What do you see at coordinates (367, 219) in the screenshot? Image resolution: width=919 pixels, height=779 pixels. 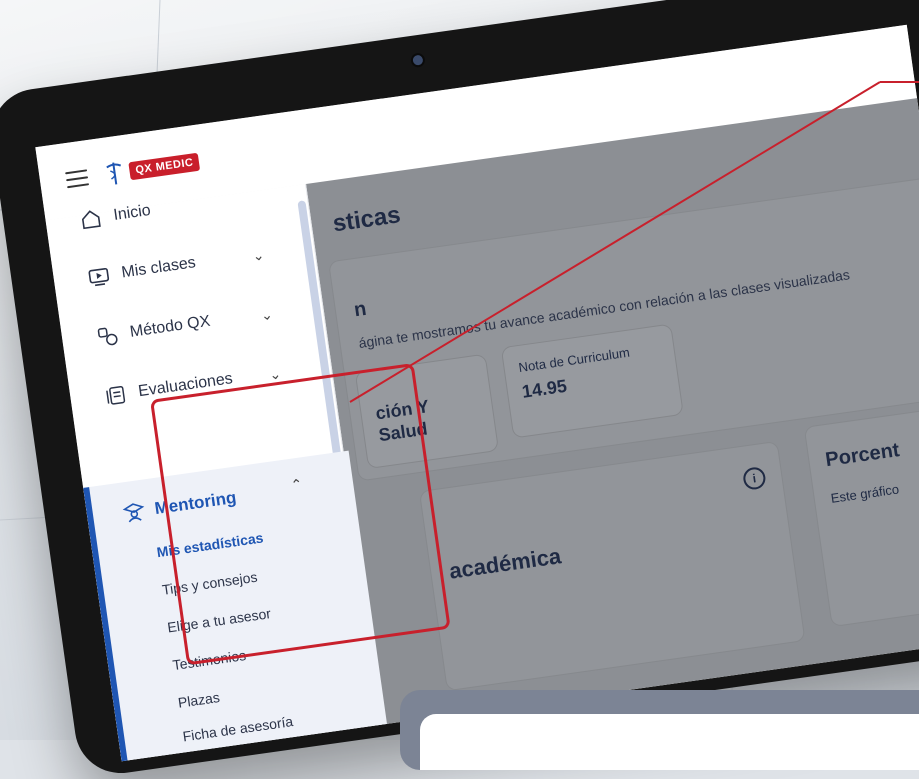 I see `page-title: sticas` at bounding box center [367, 219].